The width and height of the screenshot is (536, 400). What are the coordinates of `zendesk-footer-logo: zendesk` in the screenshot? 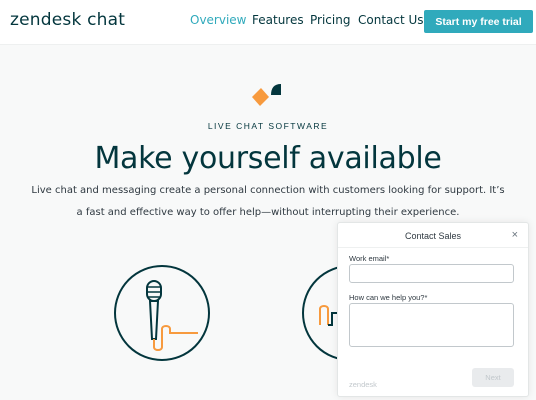 It's located at (363, 384).